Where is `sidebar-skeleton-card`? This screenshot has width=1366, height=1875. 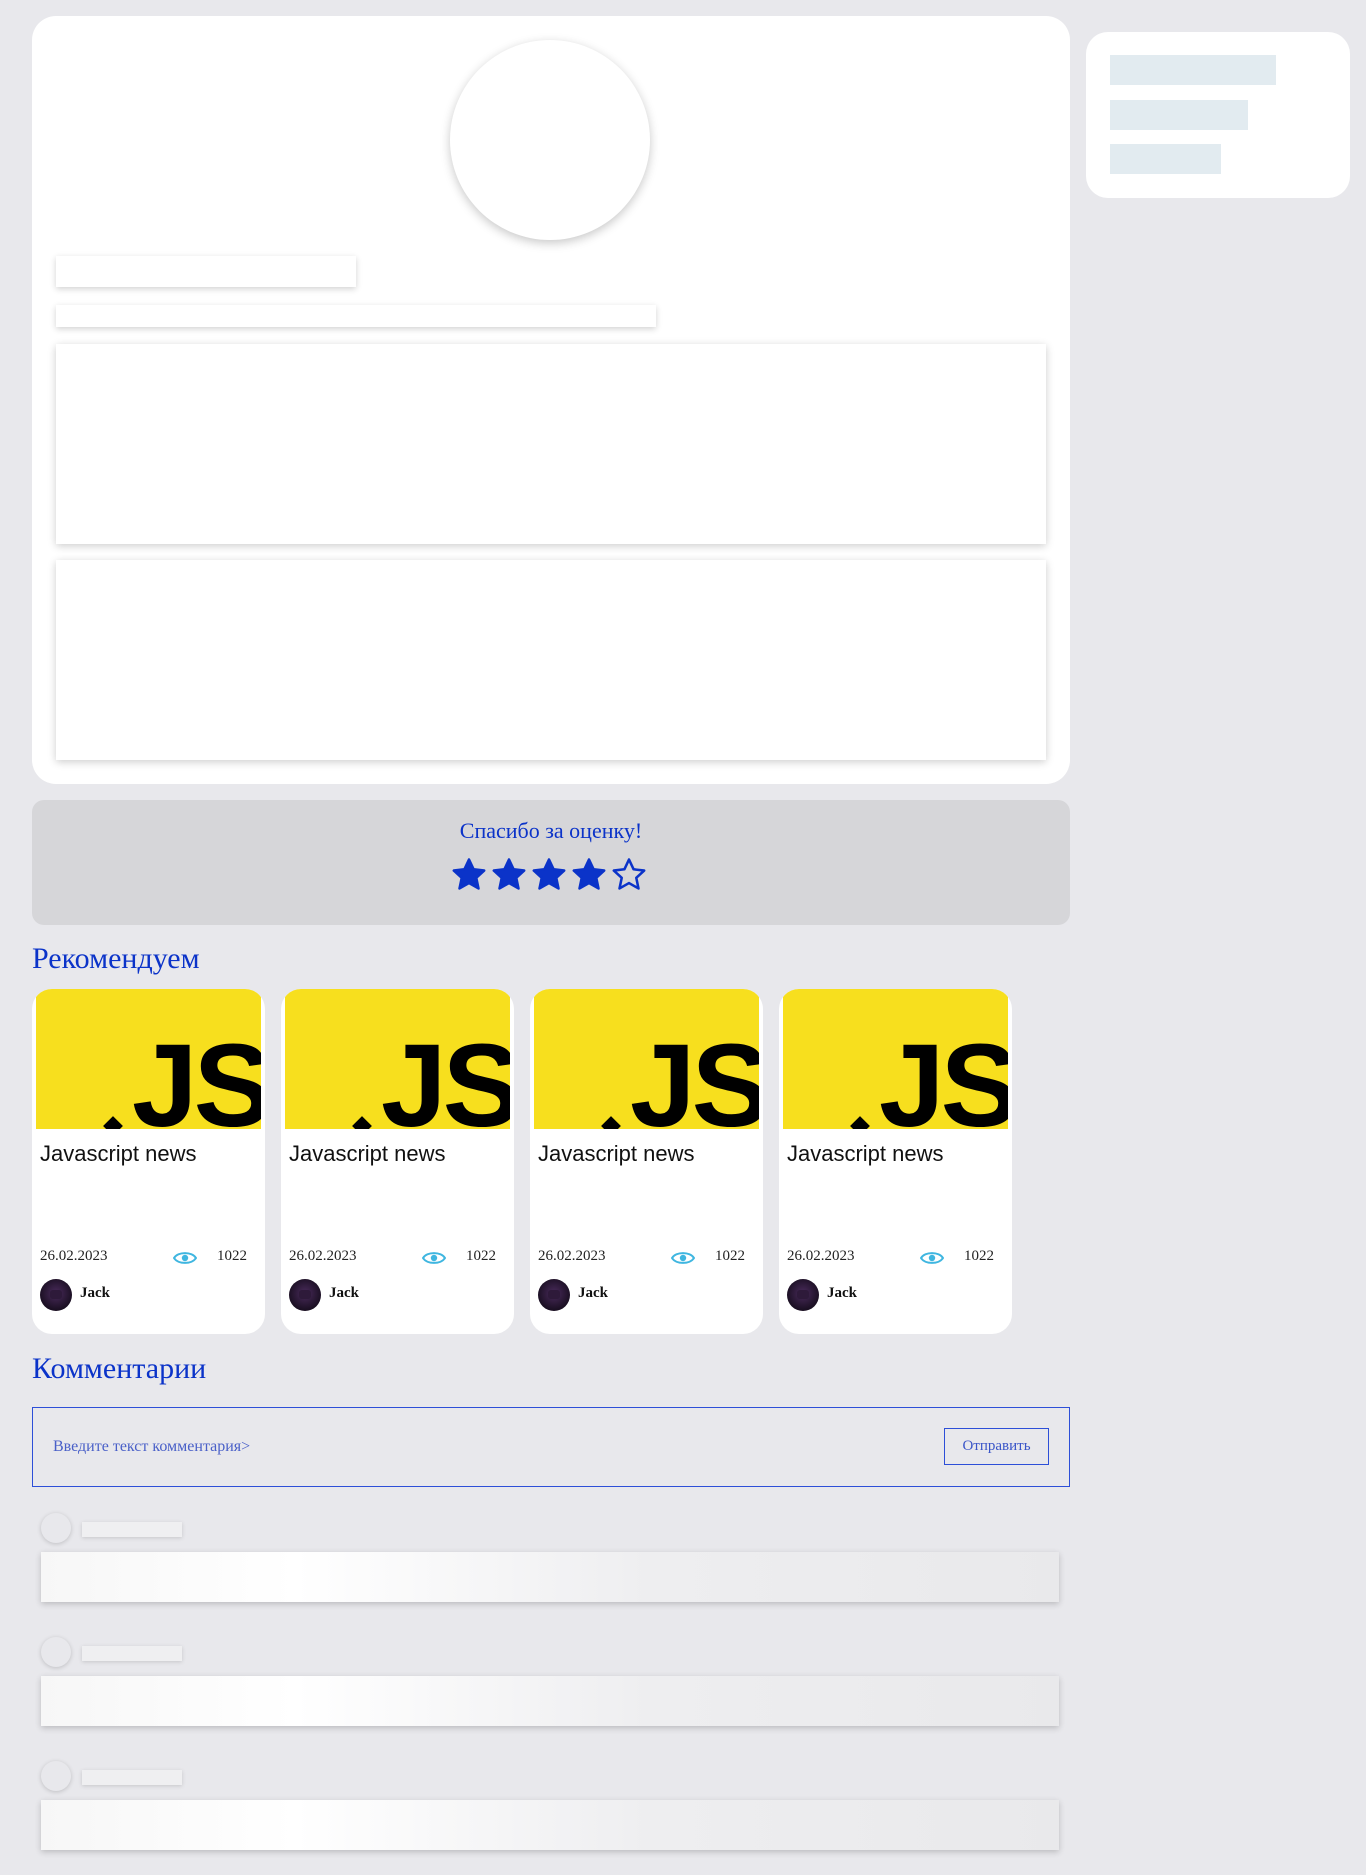
sidebar-skeleton-card is located at coordinates (1218, 115).